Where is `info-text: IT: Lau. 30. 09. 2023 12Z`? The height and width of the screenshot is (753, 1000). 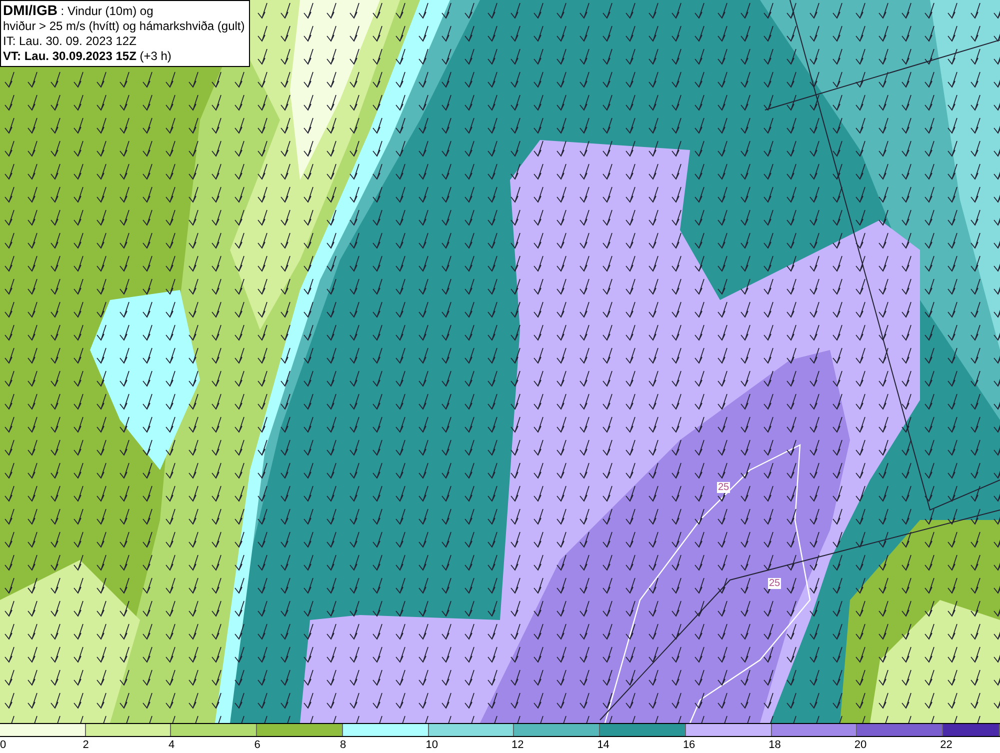
info-text: IT: Lau. 30. 09. 2023 12Z is located at coordinates (70, 41).